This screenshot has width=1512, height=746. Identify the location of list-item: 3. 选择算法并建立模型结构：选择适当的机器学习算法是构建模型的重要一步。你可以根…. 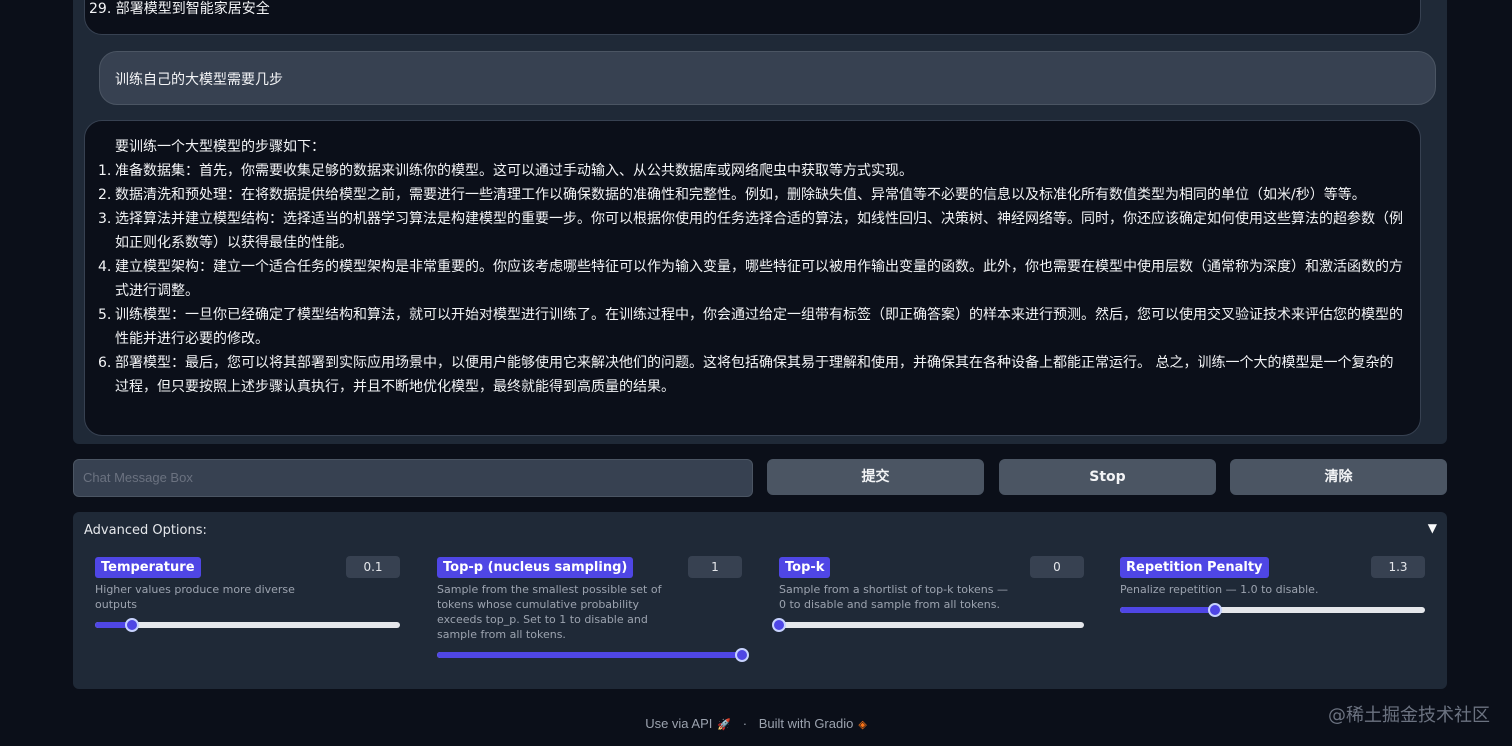
(751, 231).